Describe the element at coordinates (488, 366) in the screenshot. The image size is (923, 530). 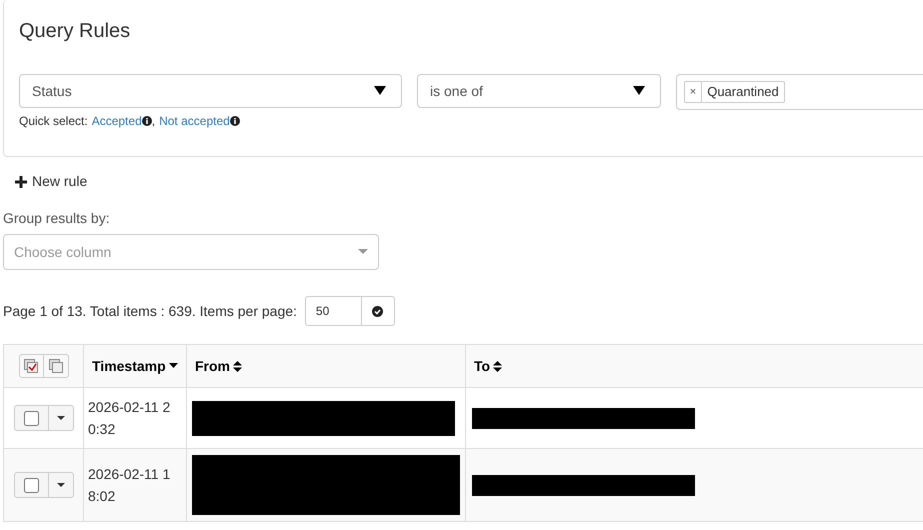
I see `column-header: To` at that location.